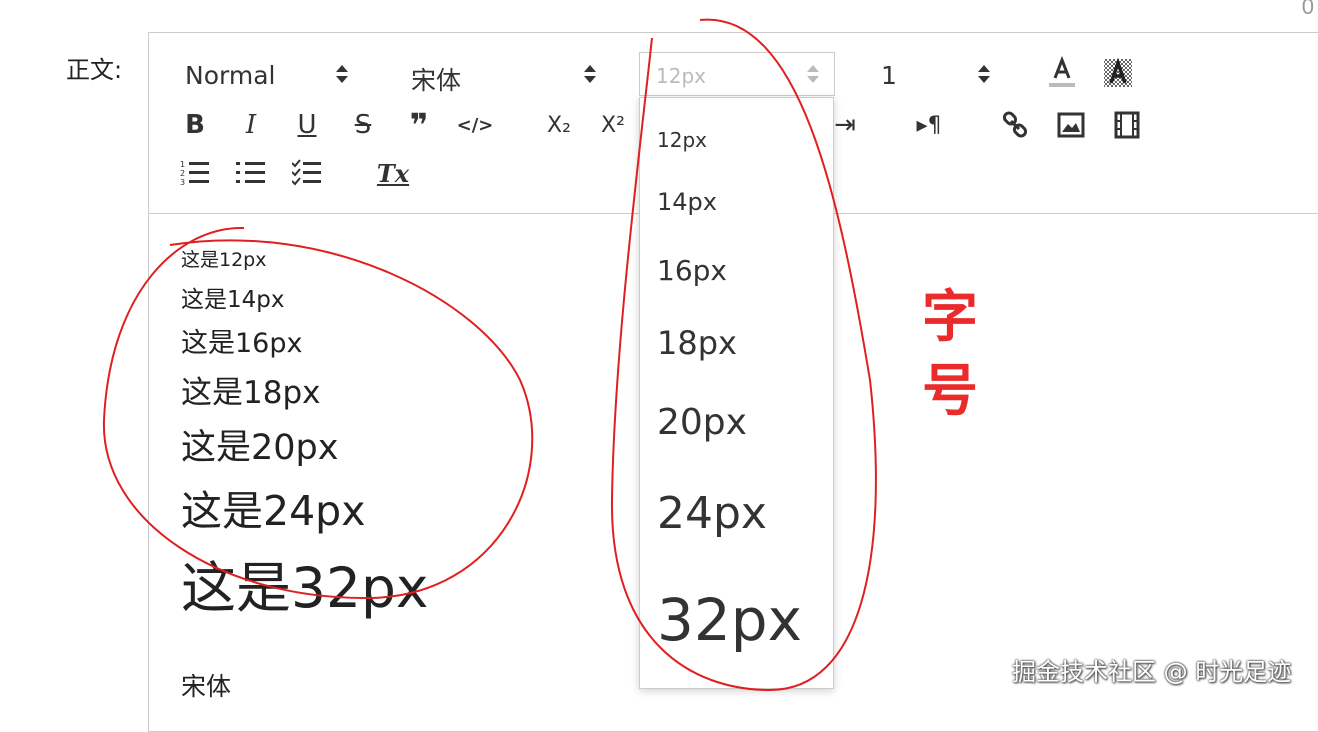 This screenshot has height=732, width=1318. What do you see at coordinates (559, 125) in the screenshot?
I see `subscript-button: X₂` at bounding box center [559, 125].